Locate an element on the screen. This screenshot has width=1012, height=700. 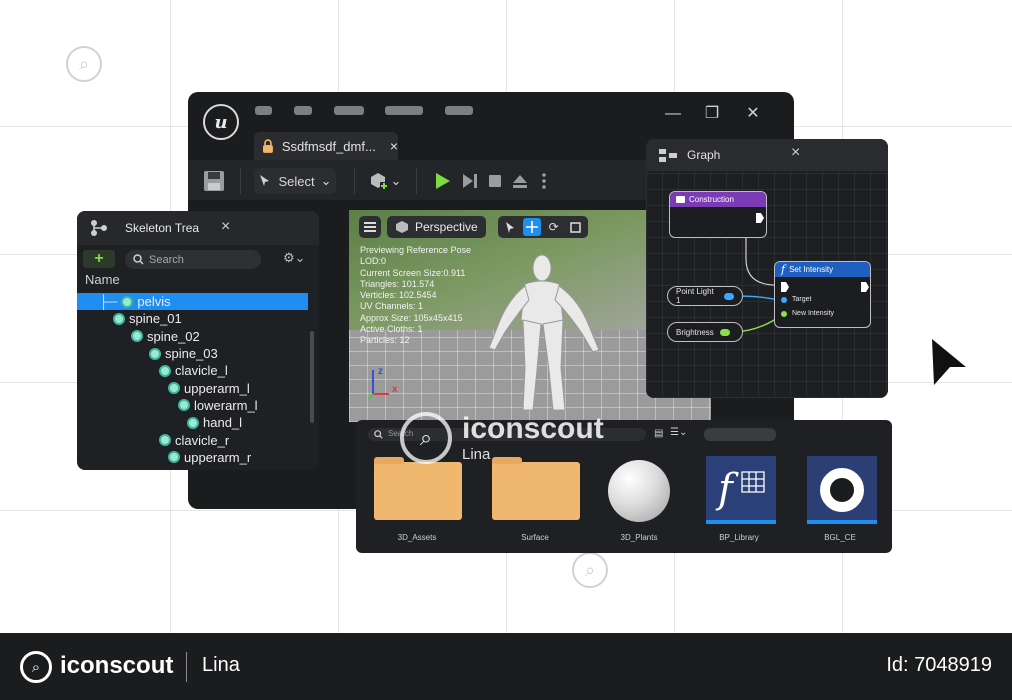
chevron-down-icon: ⌄ is located at coordinates (396, 181).